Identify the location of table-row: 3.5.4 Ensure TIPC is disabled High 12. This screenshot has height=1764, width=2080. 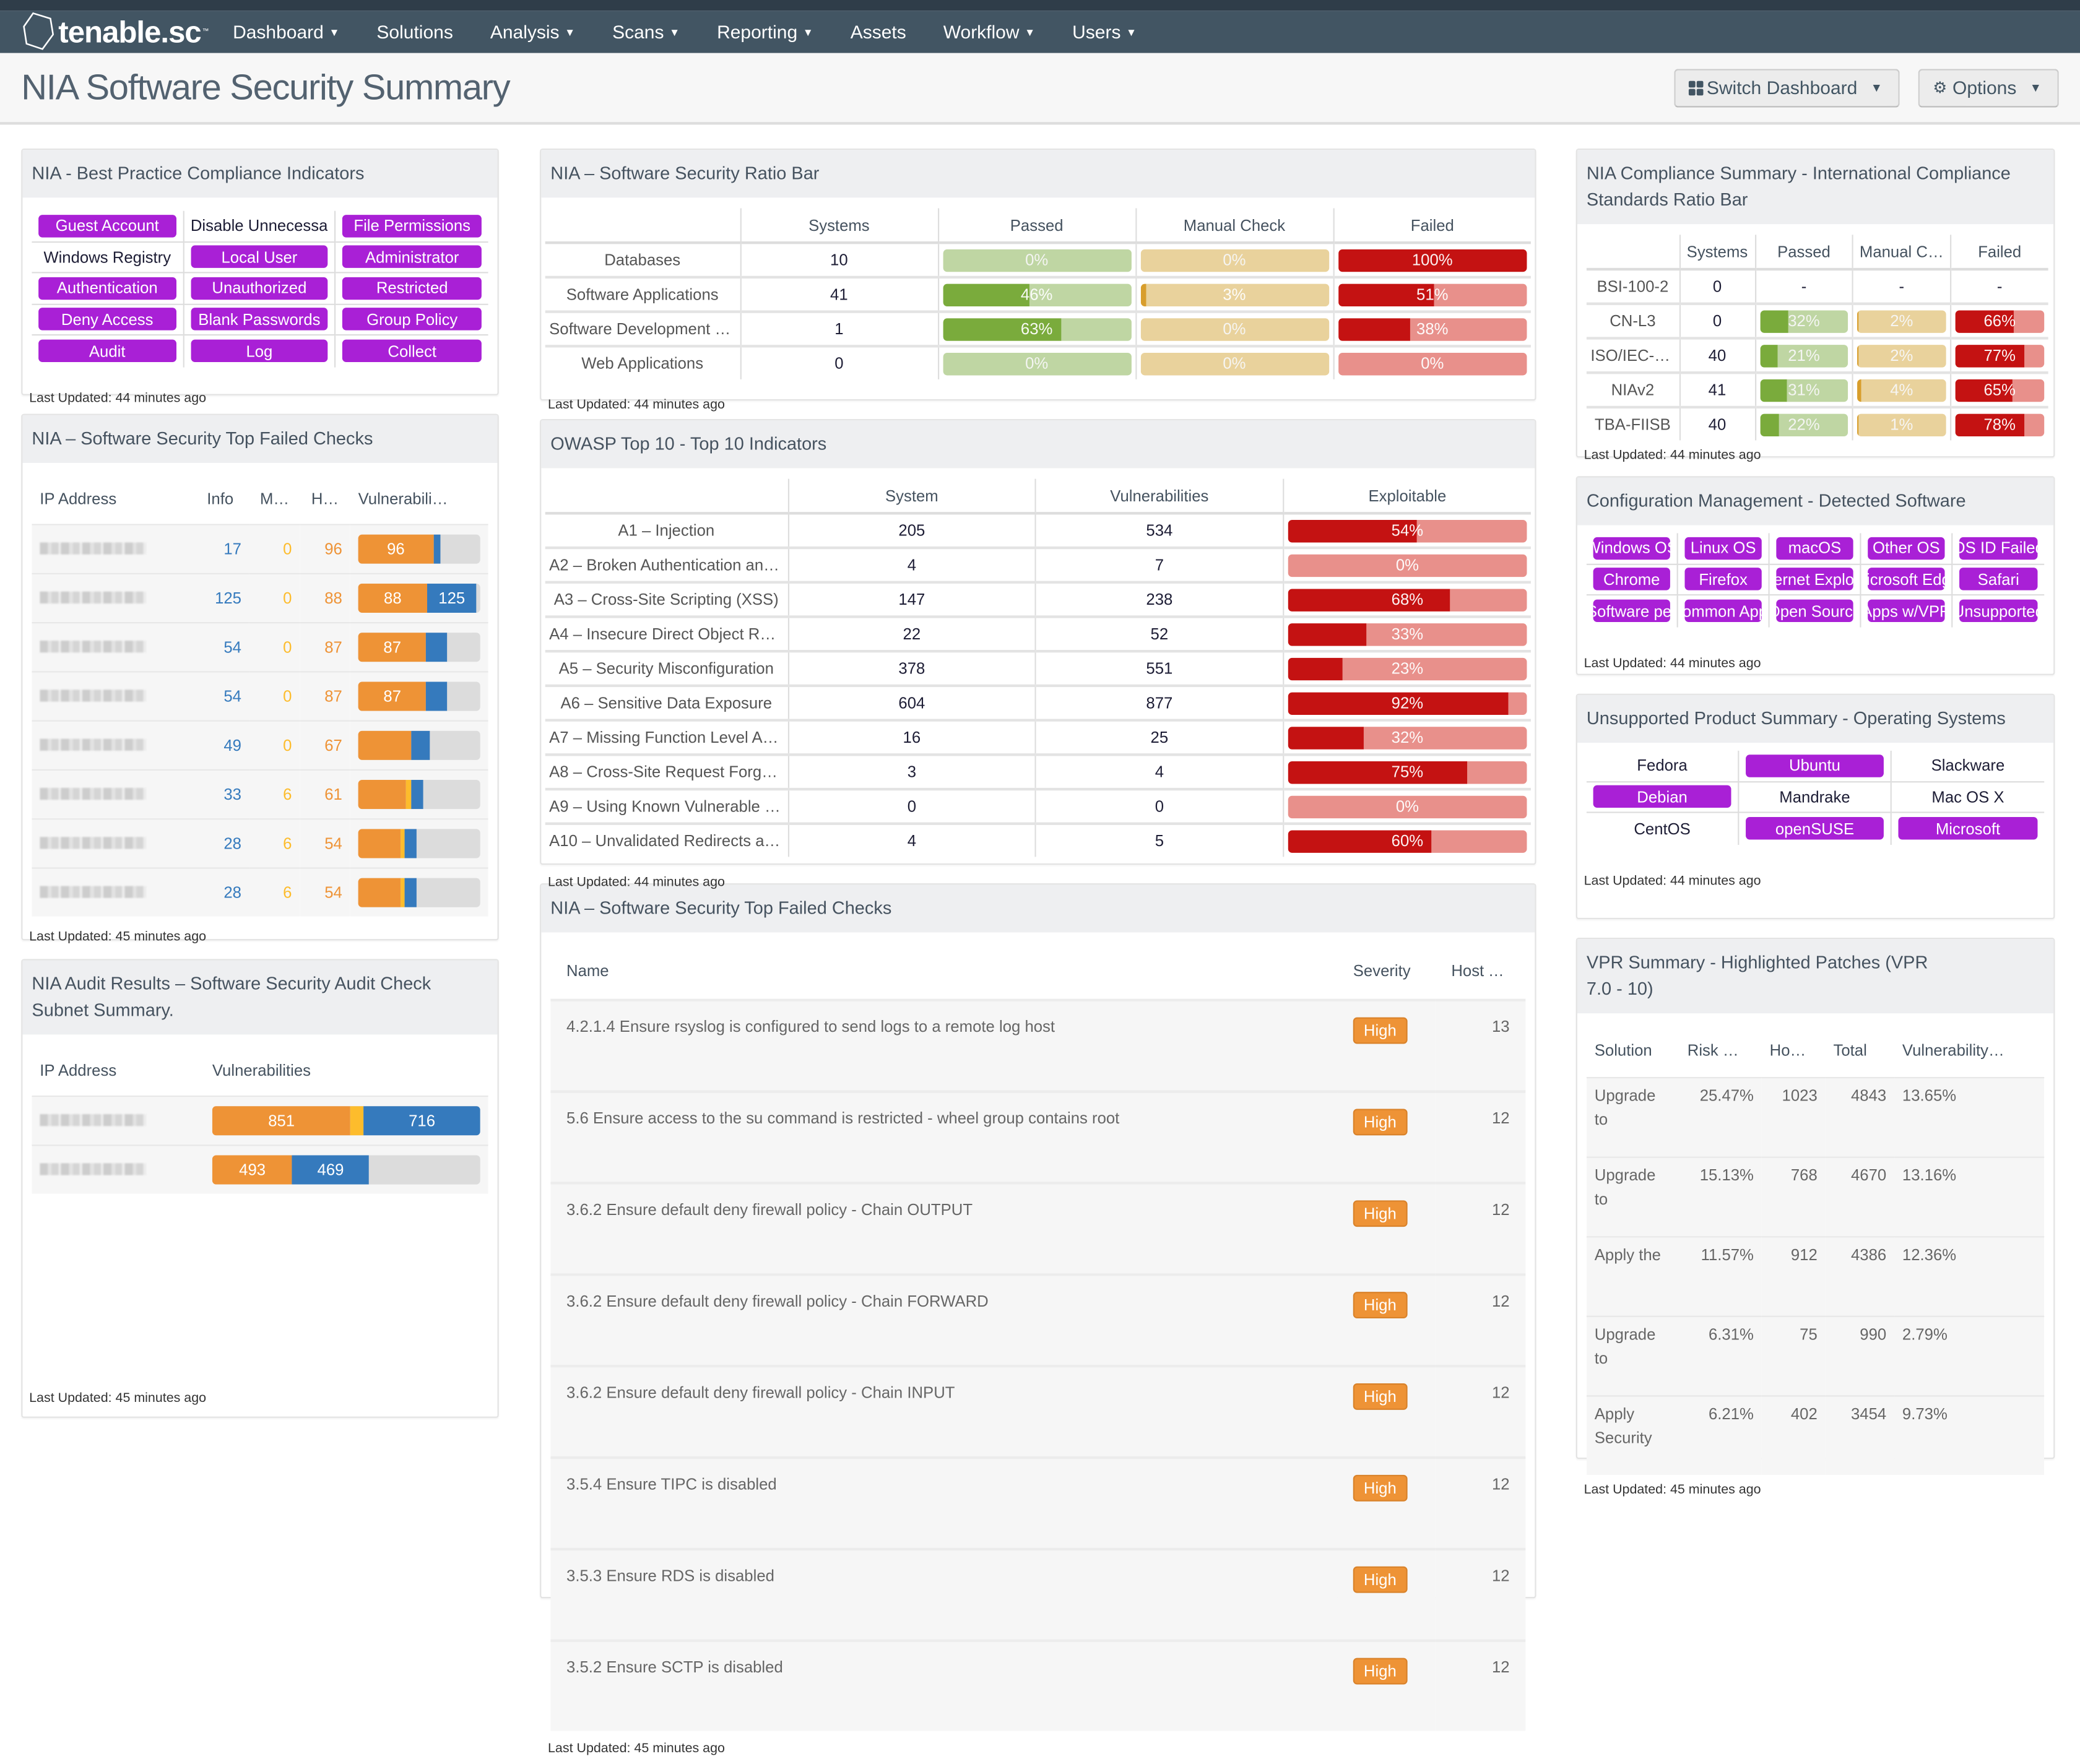
(1038, 1502).